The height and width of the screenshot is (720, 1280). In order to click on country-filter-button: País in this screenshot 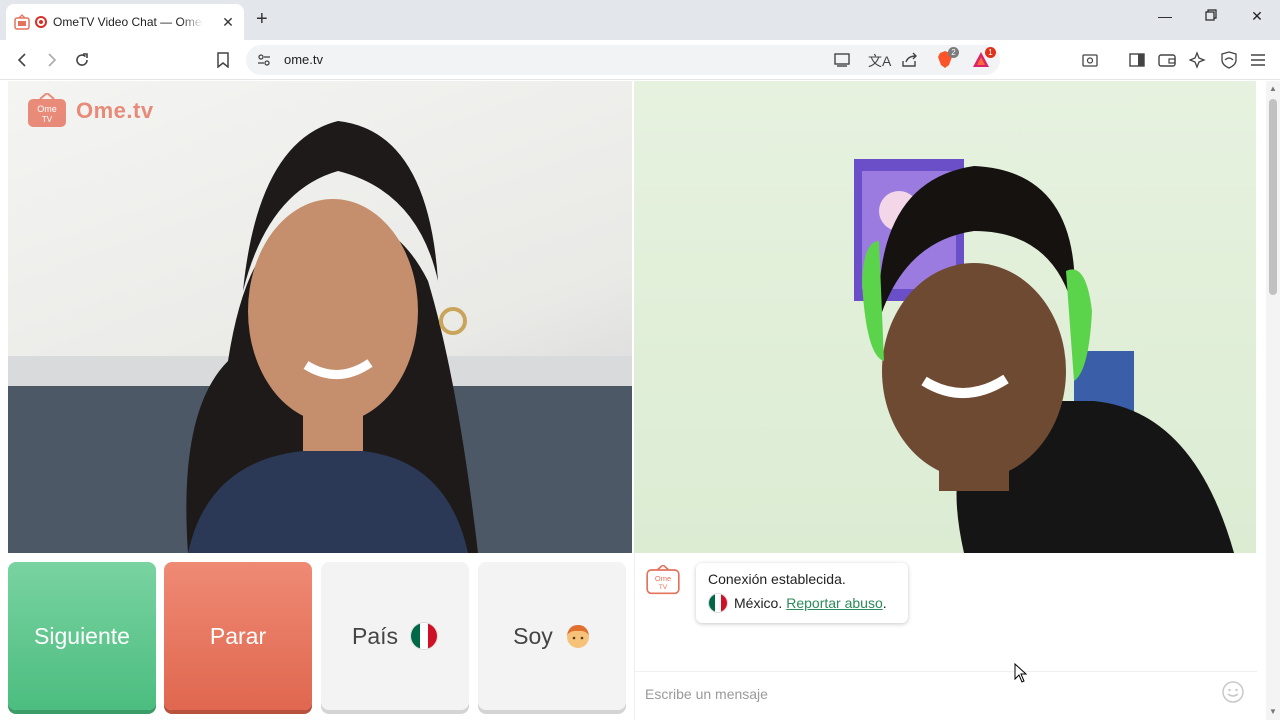, I will do `click(395, 636)`.